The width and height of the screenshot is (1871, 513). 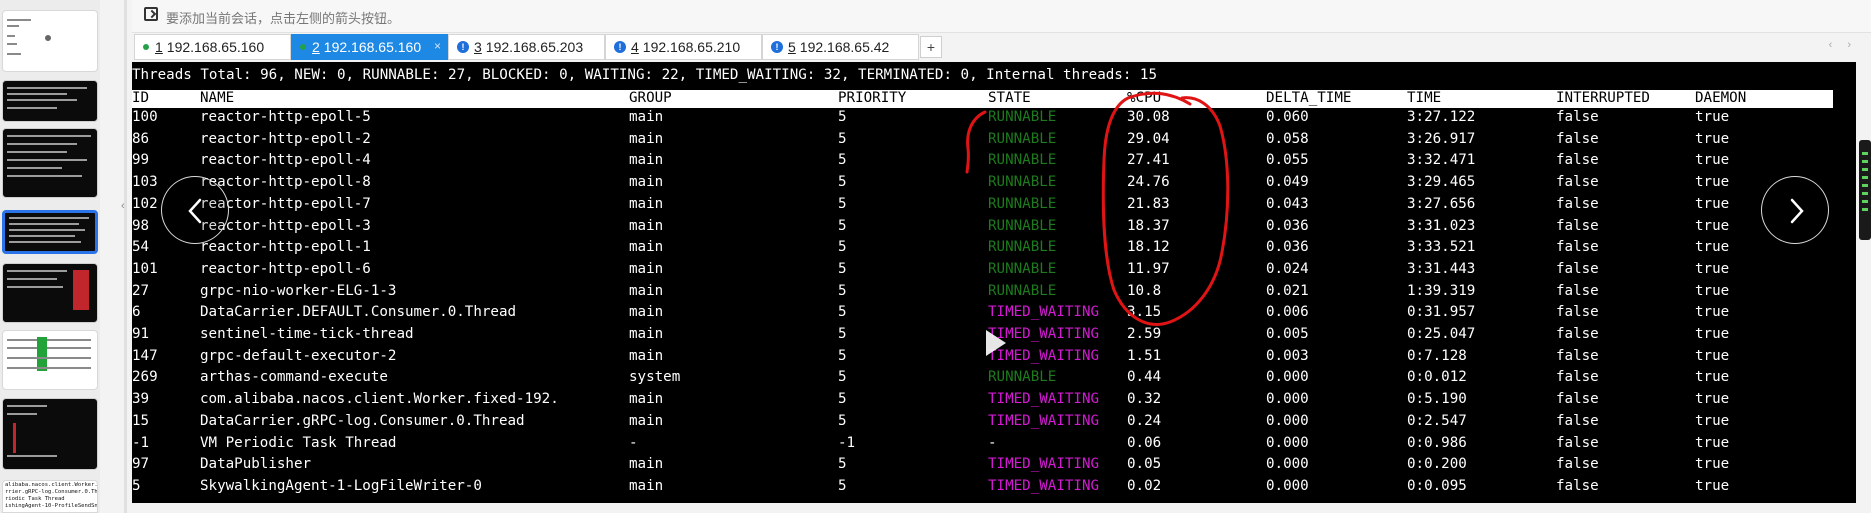 I want to click on thread-name: reactor-http-epoll-2, so click(x=285, y=138).